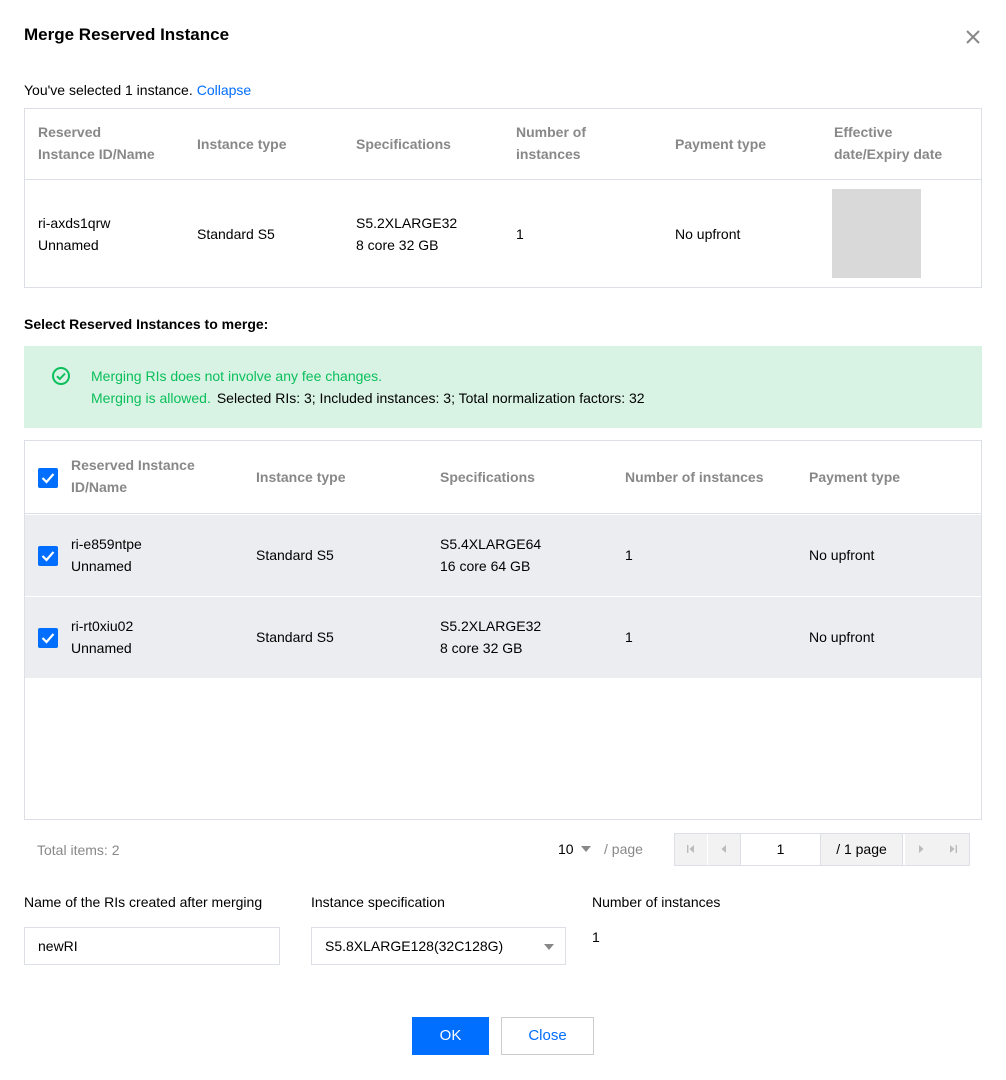 Image resolution: width=1006 pixels, height=1080 pixels. What do you see at coordinates (70, 132) in the screenshot?
I see `header-ri-id-line1: Reserved` at bounding box center [70, 132].